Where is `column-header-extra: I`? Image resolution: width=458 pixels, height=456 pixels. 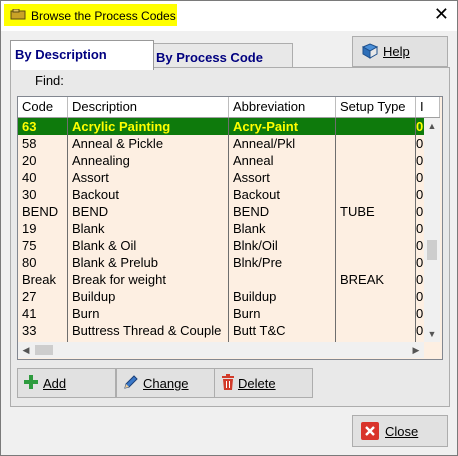
column-header-extra: I is located at coordinates (428, 107).